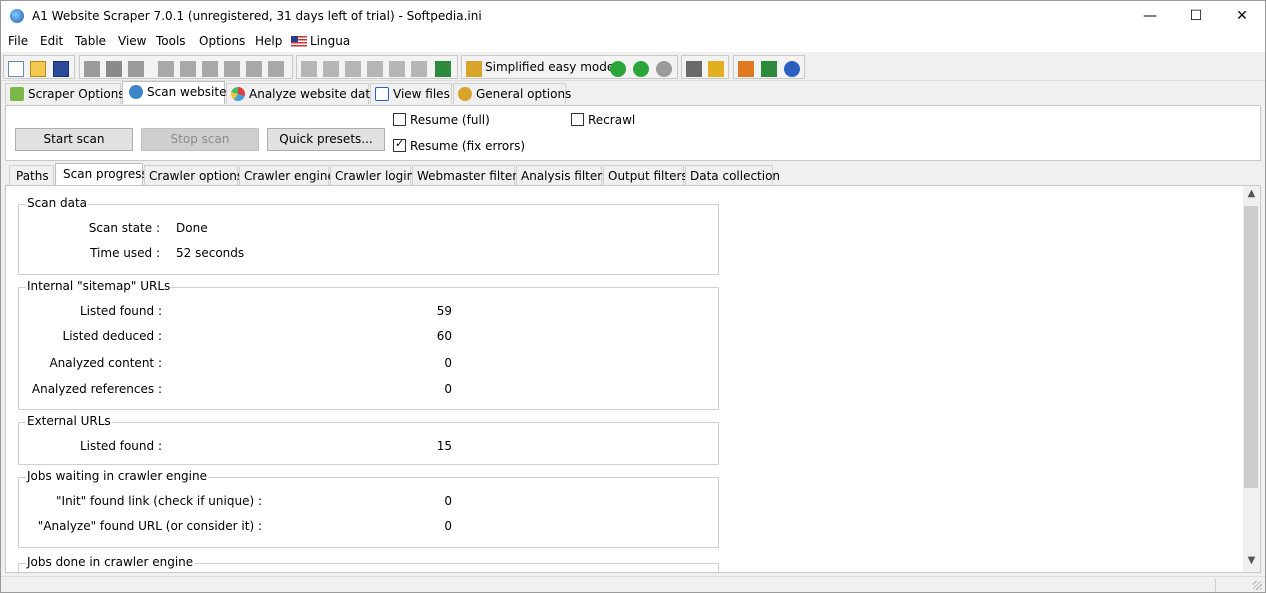 This screenshot has height=593, width=1266. I want to click on key-icon, so click(716, 69).